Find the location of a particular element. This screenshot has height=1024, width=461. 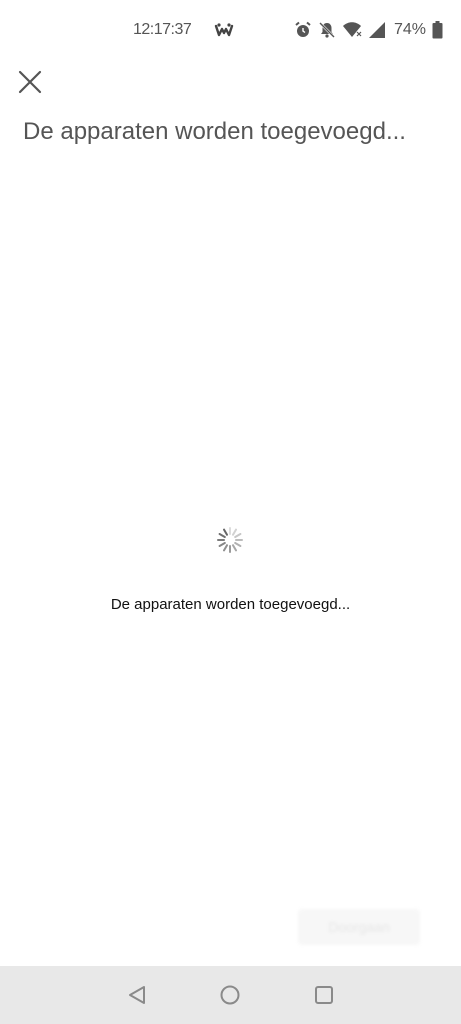

status-bar: 12:17:37 74% is located at coordinates (230, 31).